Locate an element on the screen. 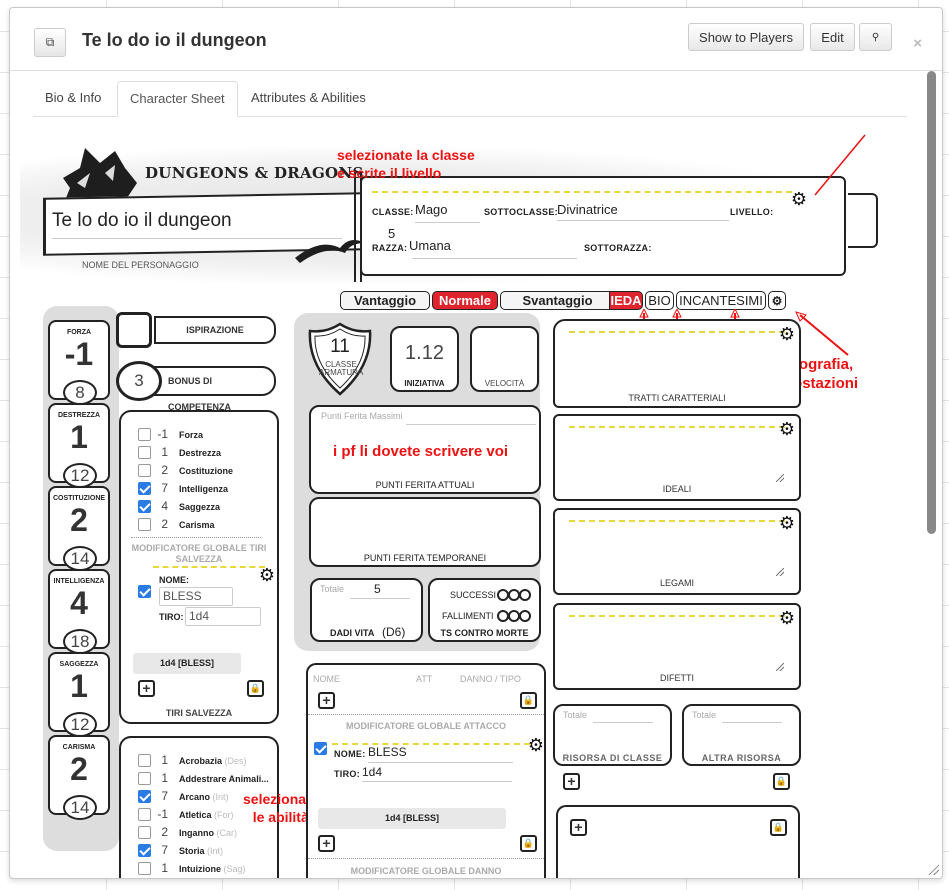 The image size is (949, 890). livello-input: 5 is located at coordinates (391, 233).